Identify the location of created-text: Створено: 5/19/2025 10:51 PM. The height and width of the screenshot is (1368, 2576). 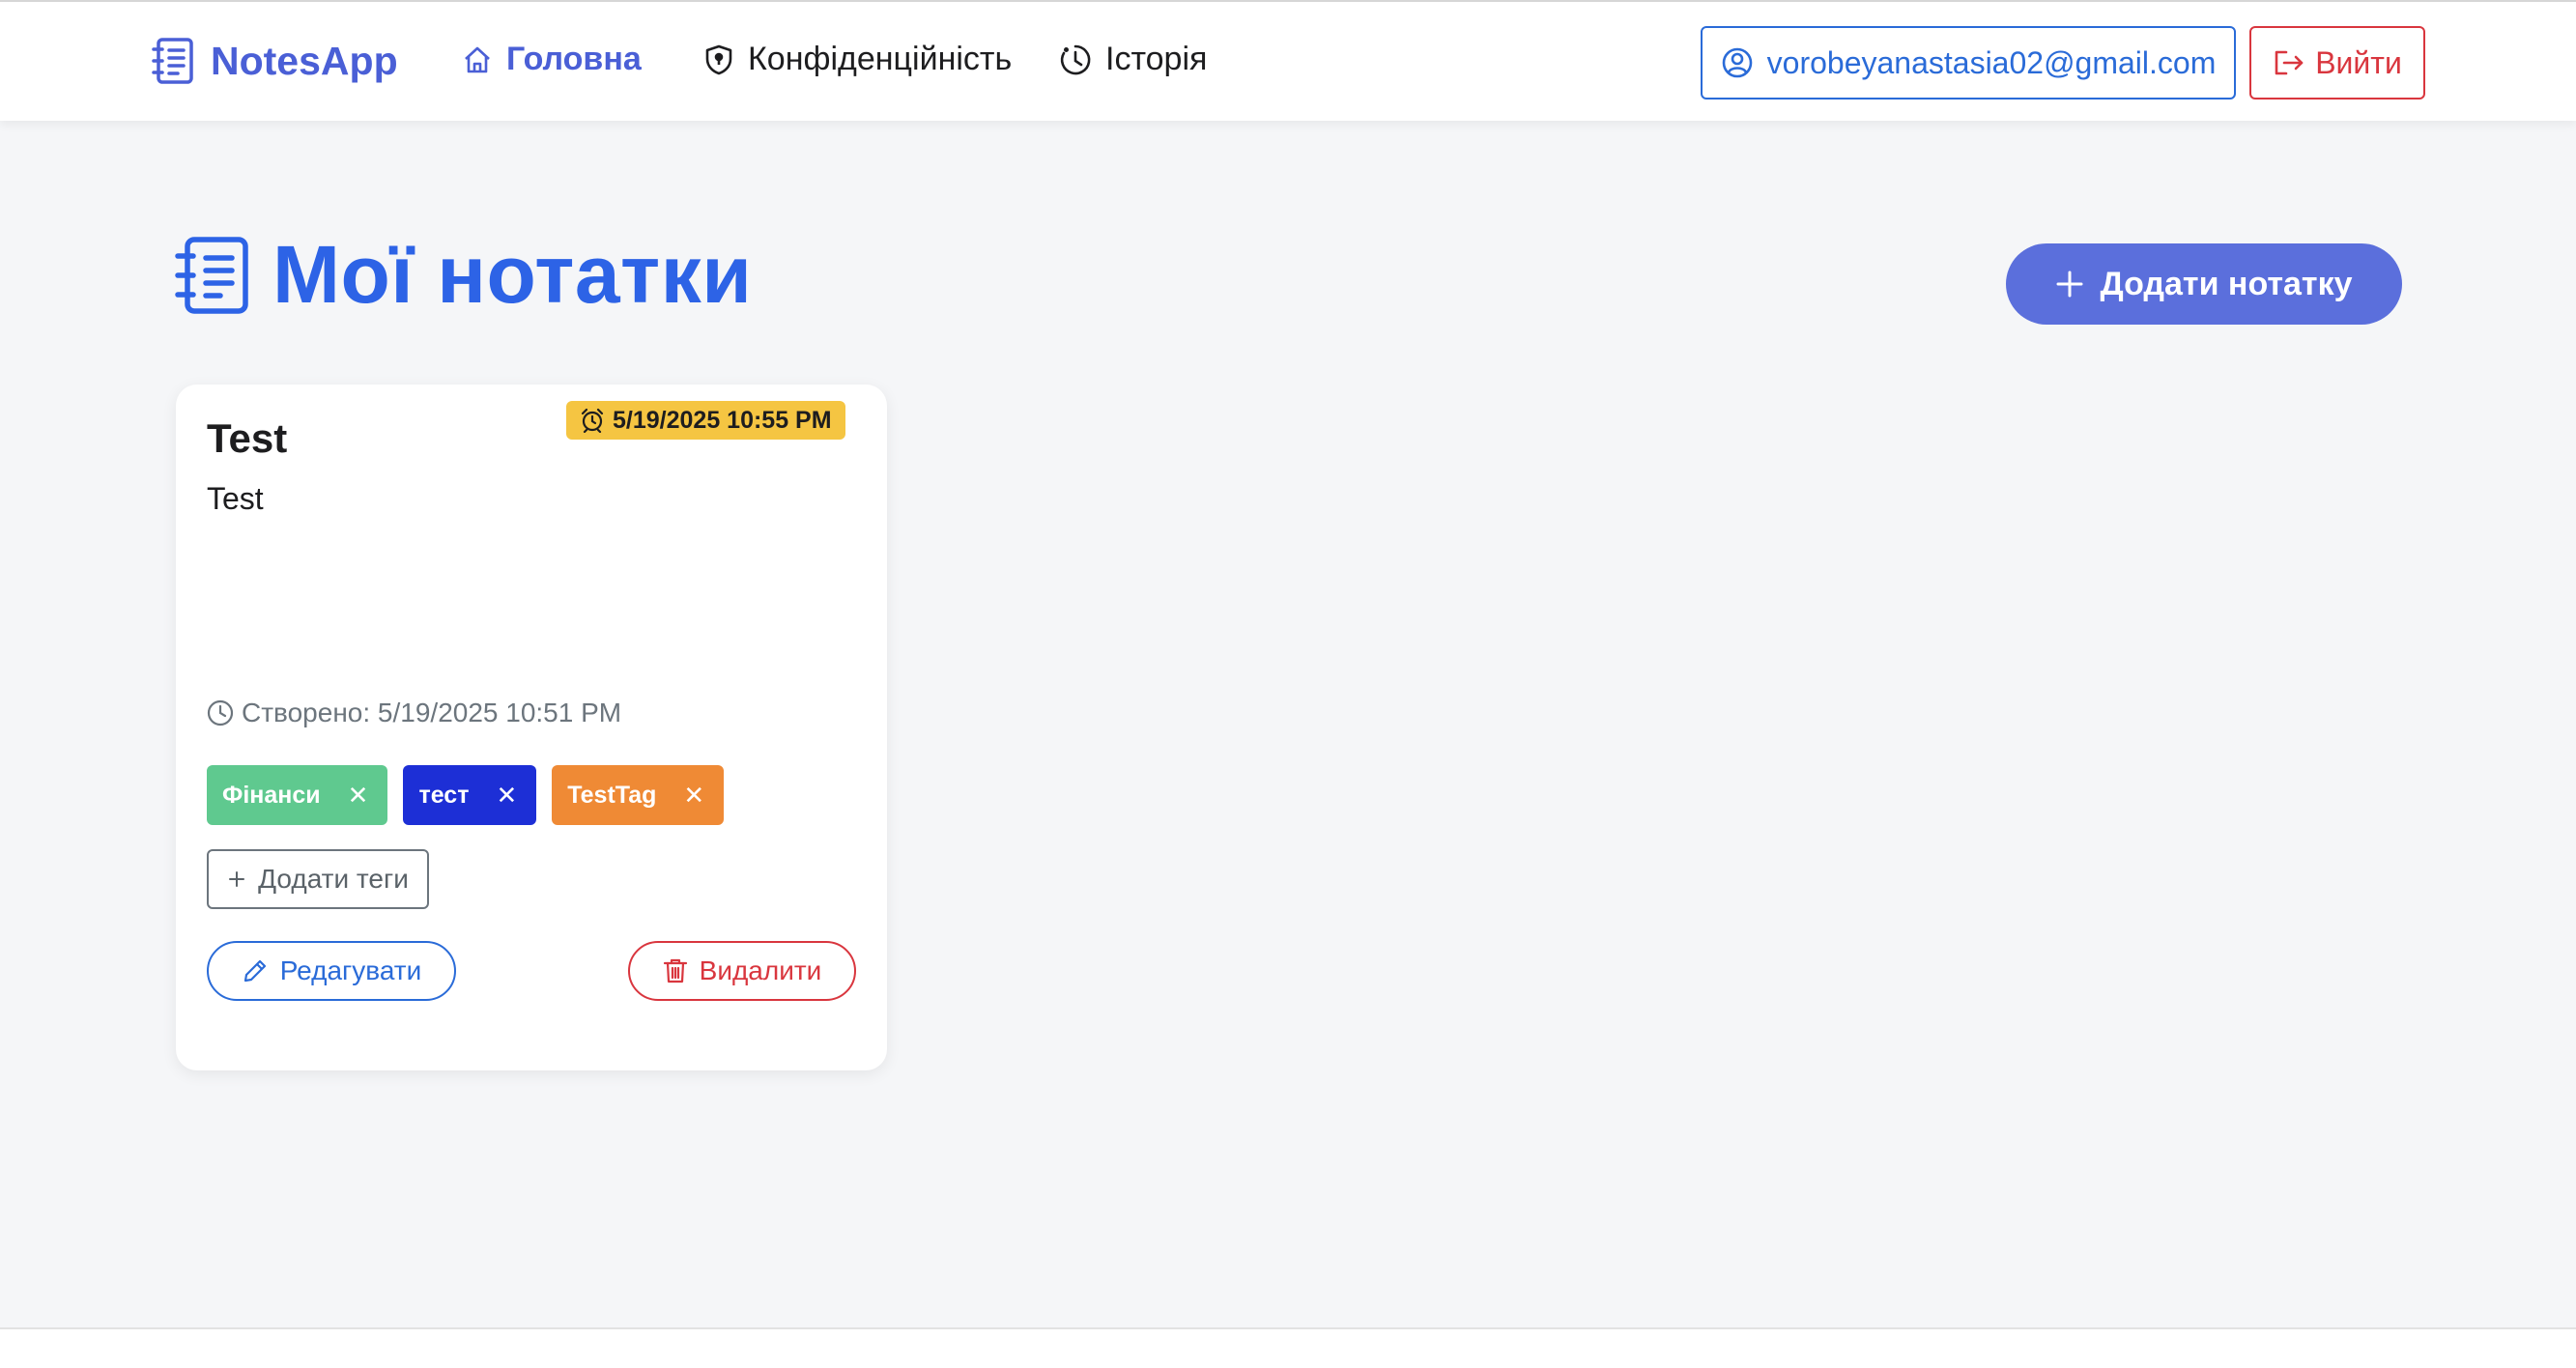
(432, 713).